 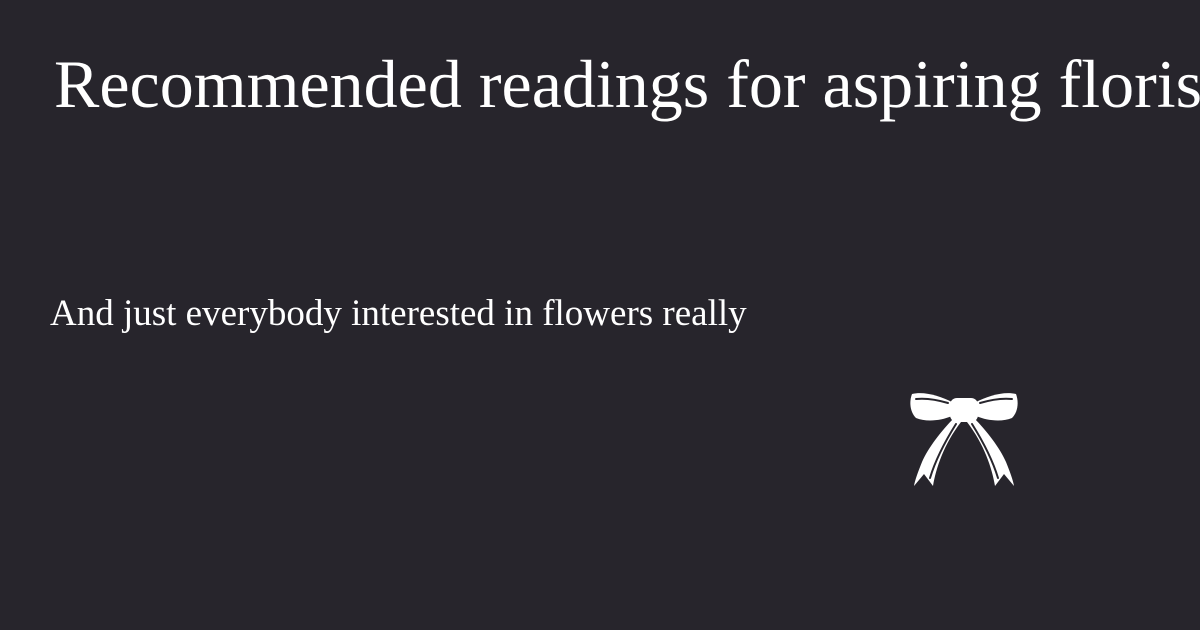 What do you see at coordinates (931, 407) in the screenshot?
I see `bow-left-loop` at bounding box center [931, 407].